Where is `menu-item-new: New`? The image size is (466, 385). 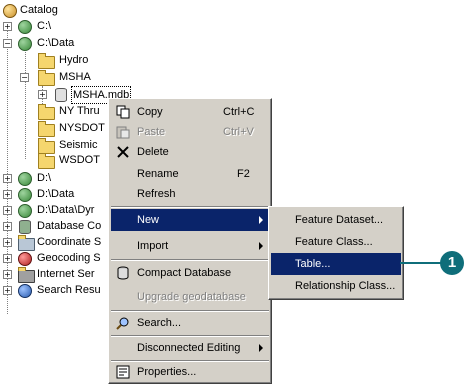
menu-item-new: New is located at coordinates (190, 220).